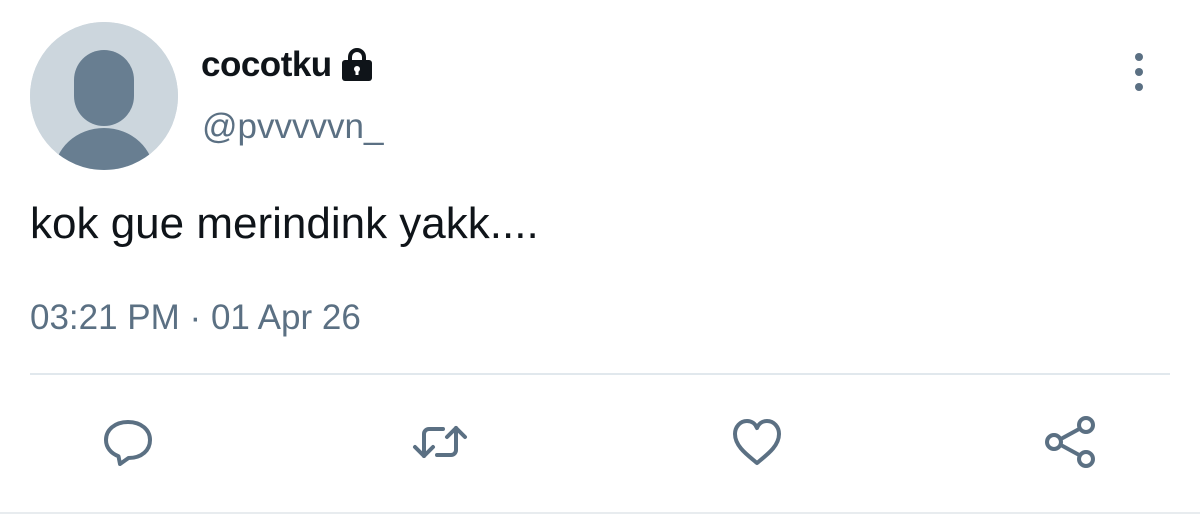  I want to click on divider, so click(600, 374).